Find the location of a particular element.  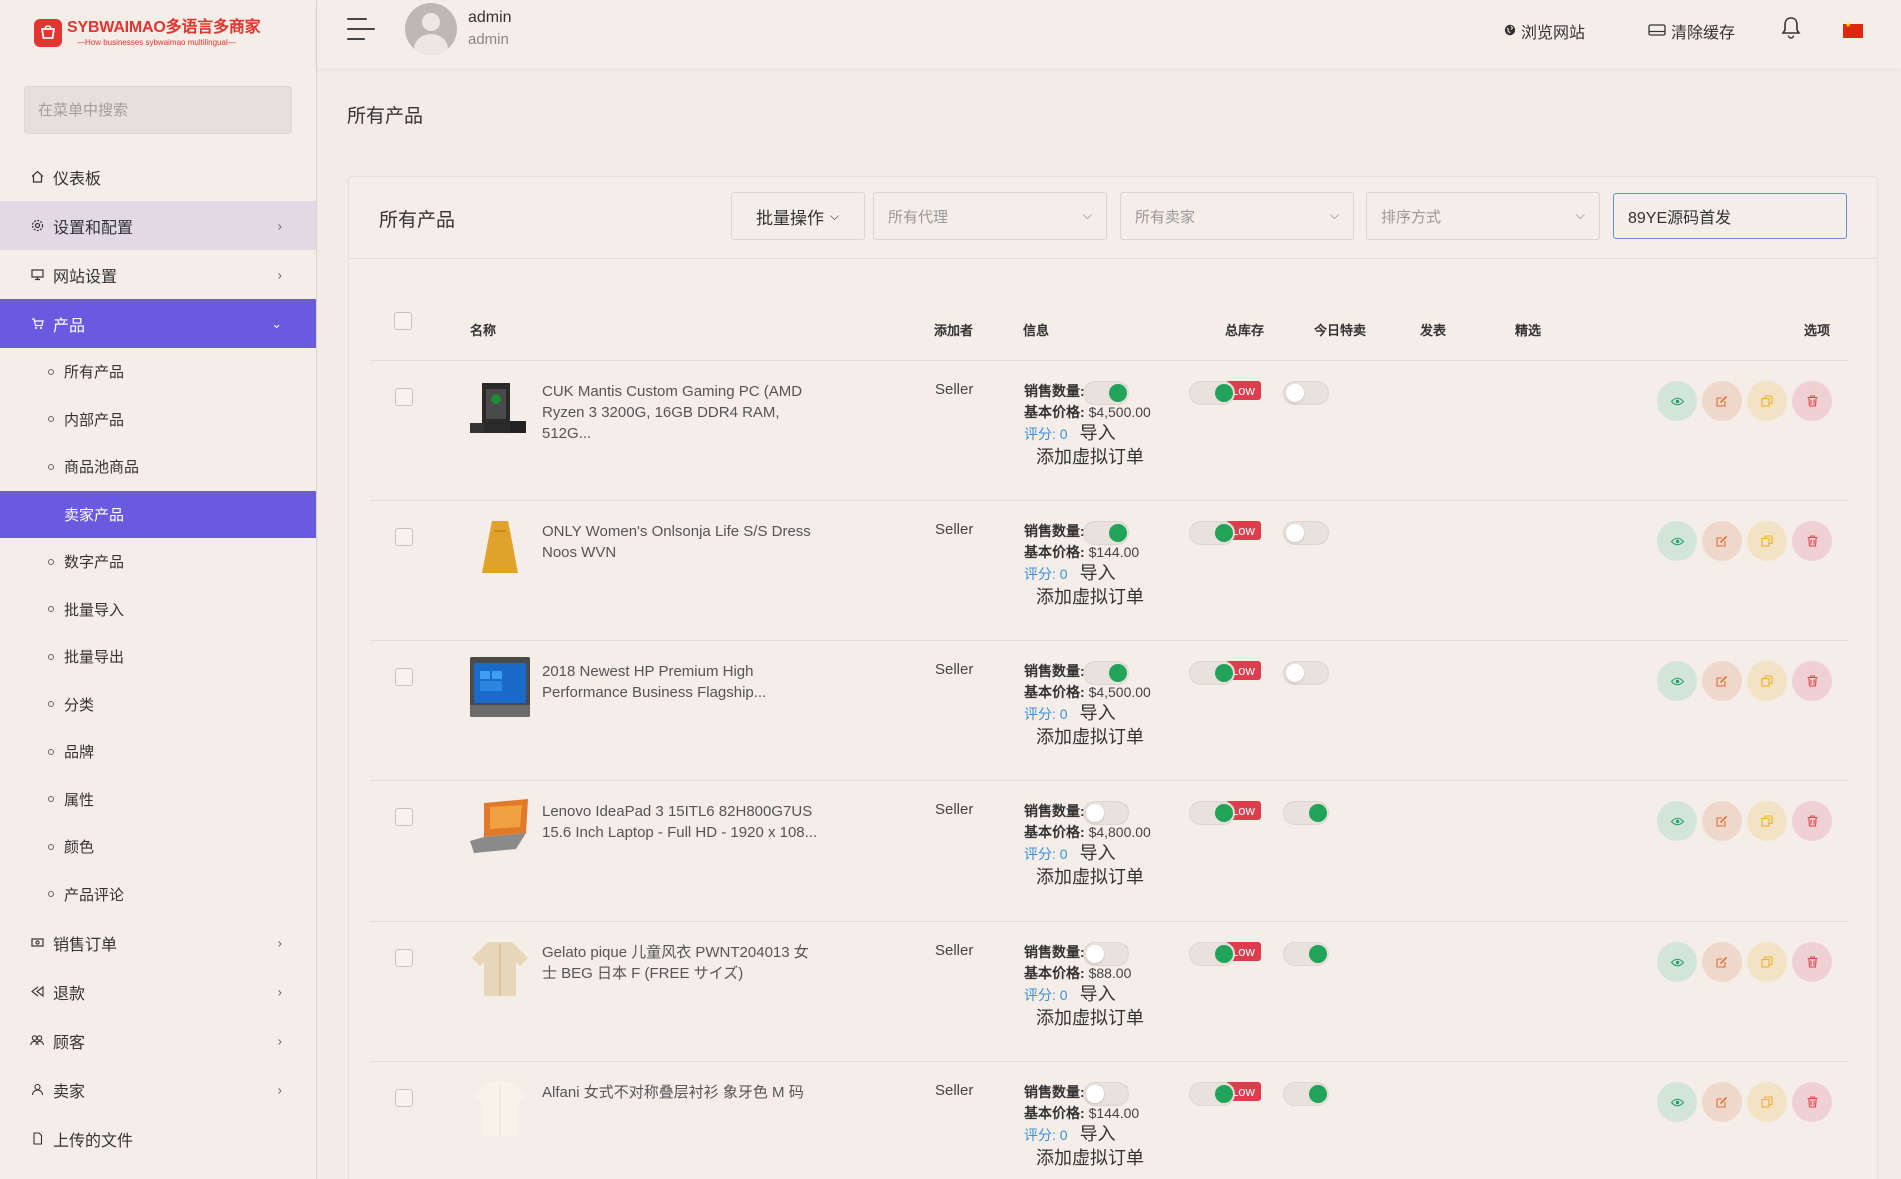

clear-cache-link: 清除缓存 is located at coordinates (1691, 31).